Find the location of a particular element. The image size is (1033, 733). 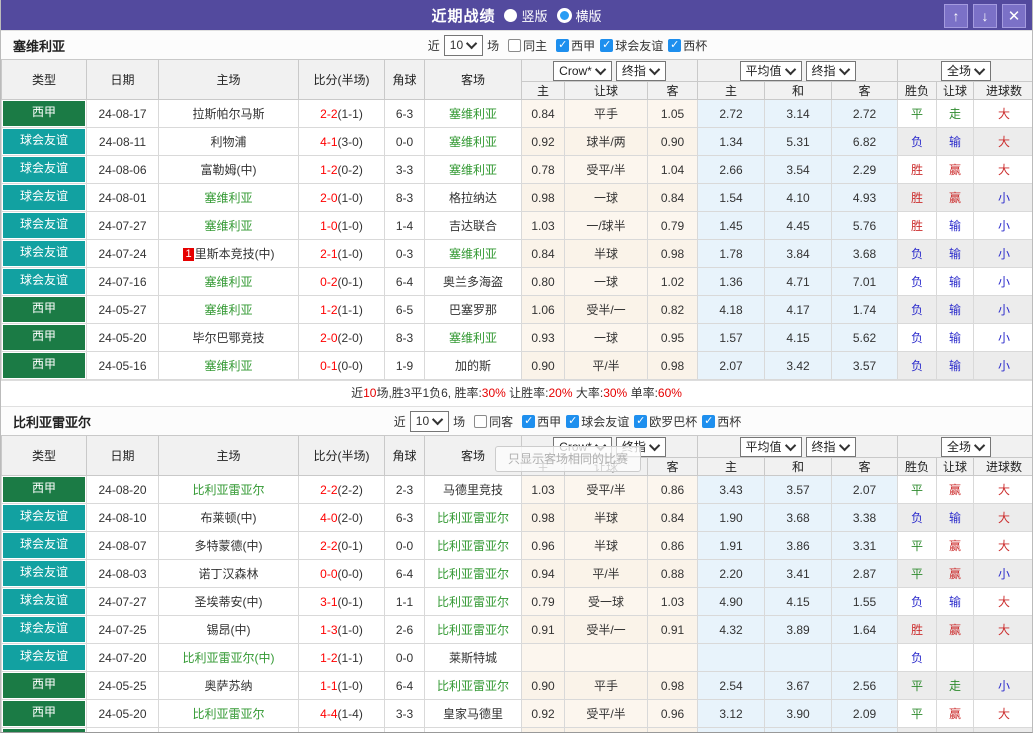

cell-score: 3-1(0-1) is located at coordinates (341, 601).